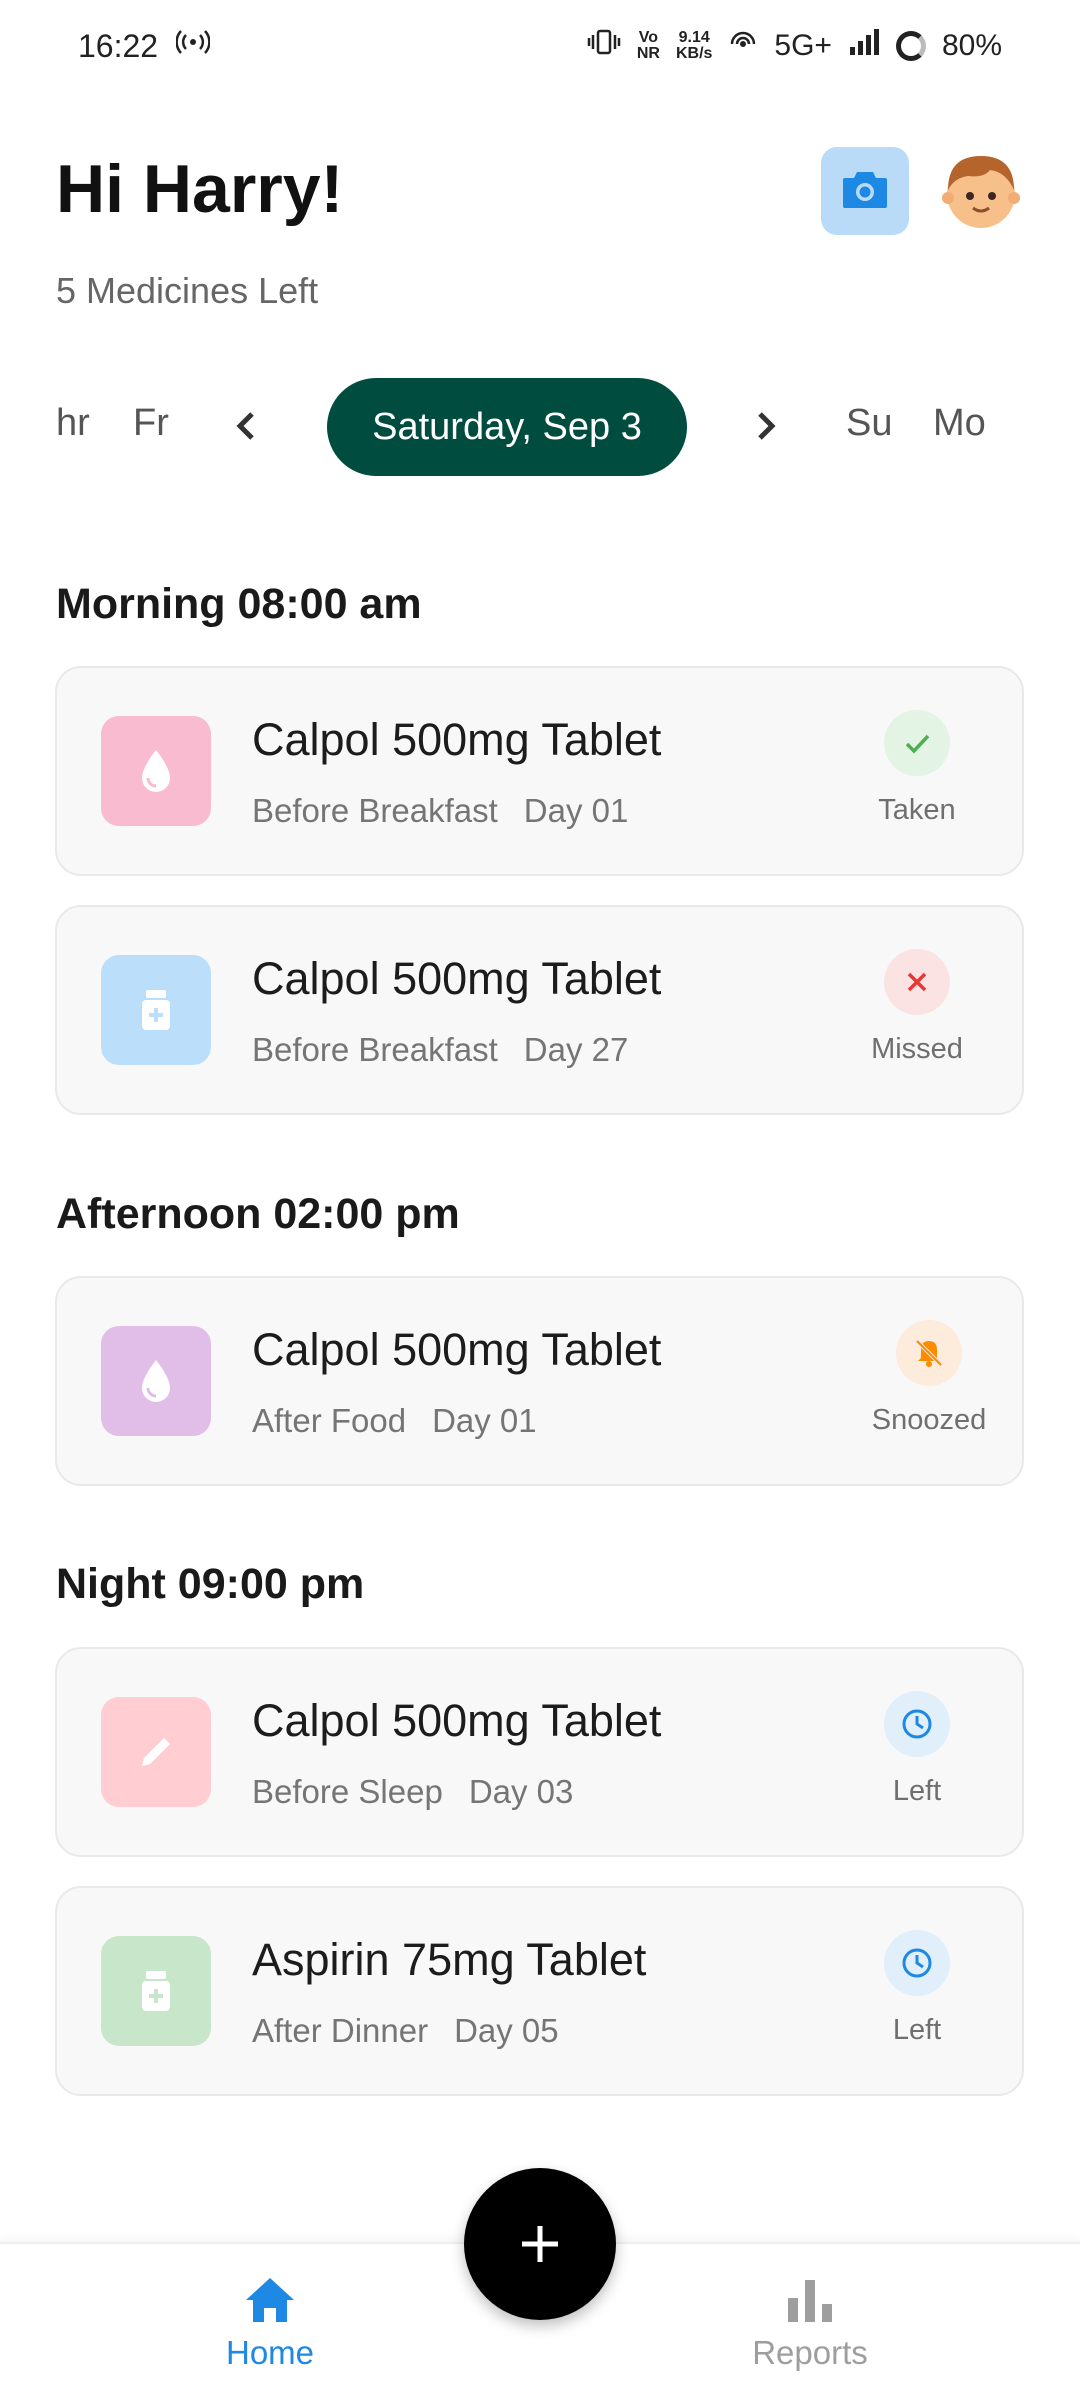  Describe the element at coordinates (864, 46) in the screenshot. I see `signal-icon` at that location.